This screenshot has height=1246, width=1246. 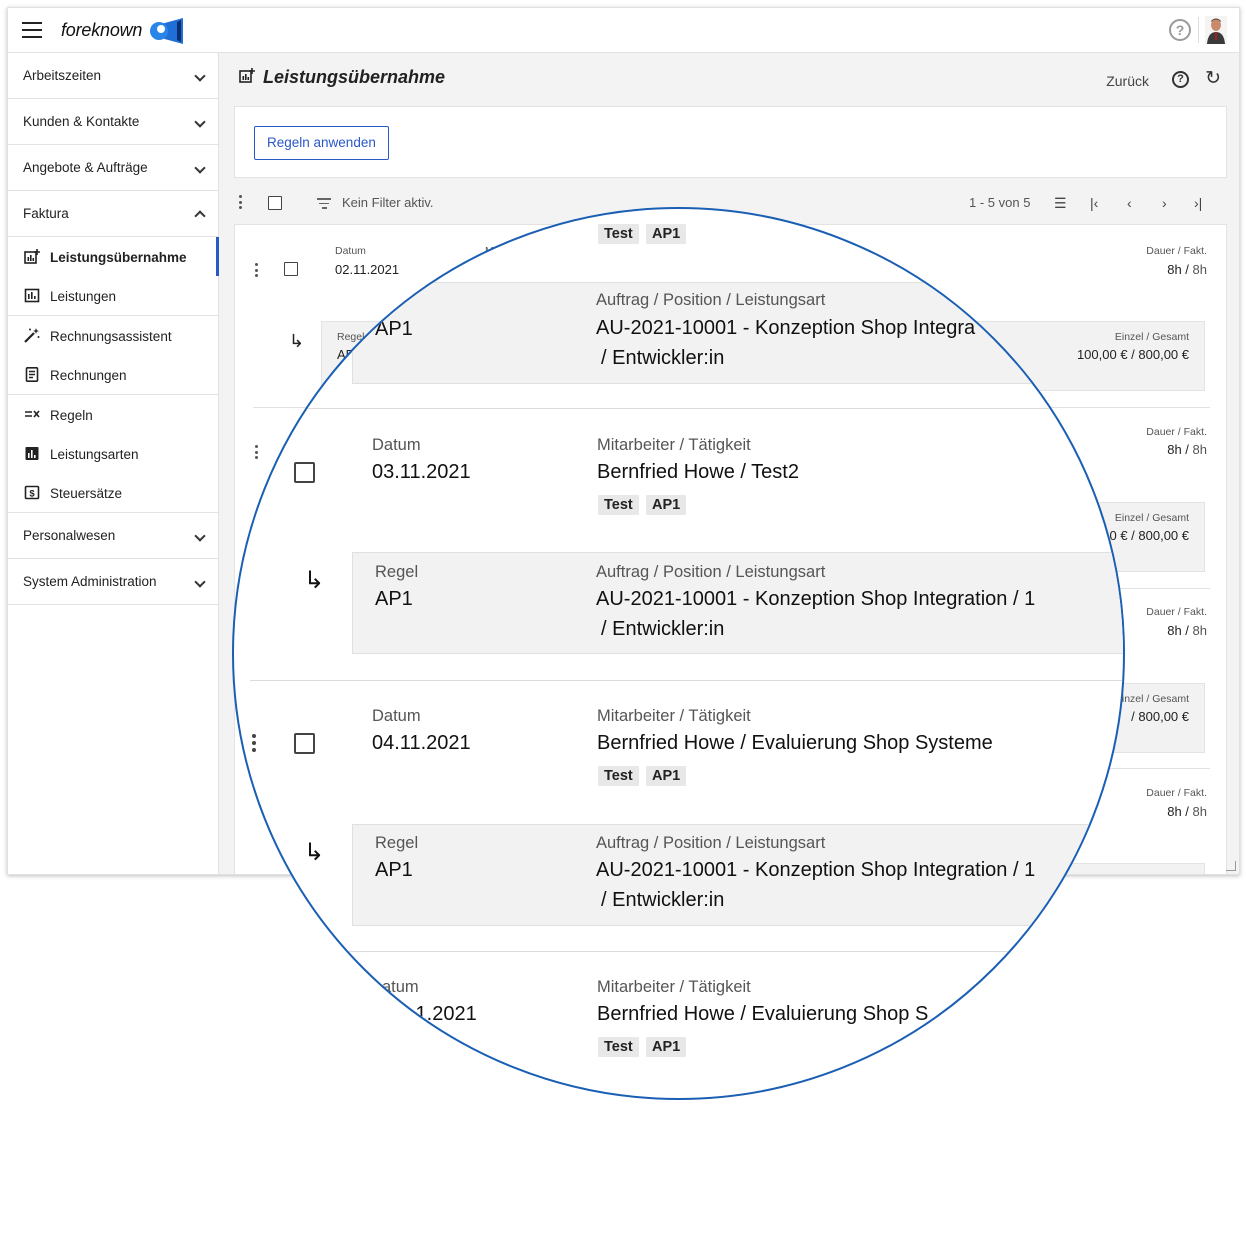 What do you see at coordinates (32, 453) in the screenshot?
I see `bar-chart-filled-icon` at bounding box center [32, 453].